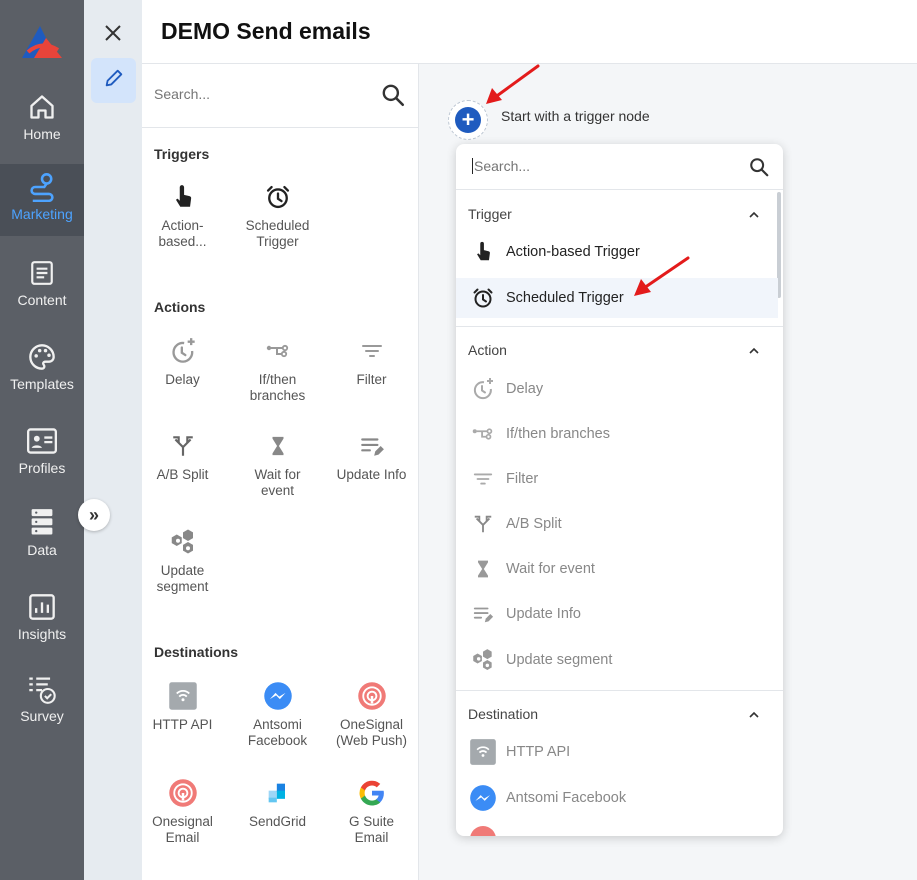  I want to click on double-chevron-right-icon: », so click(93, 514).